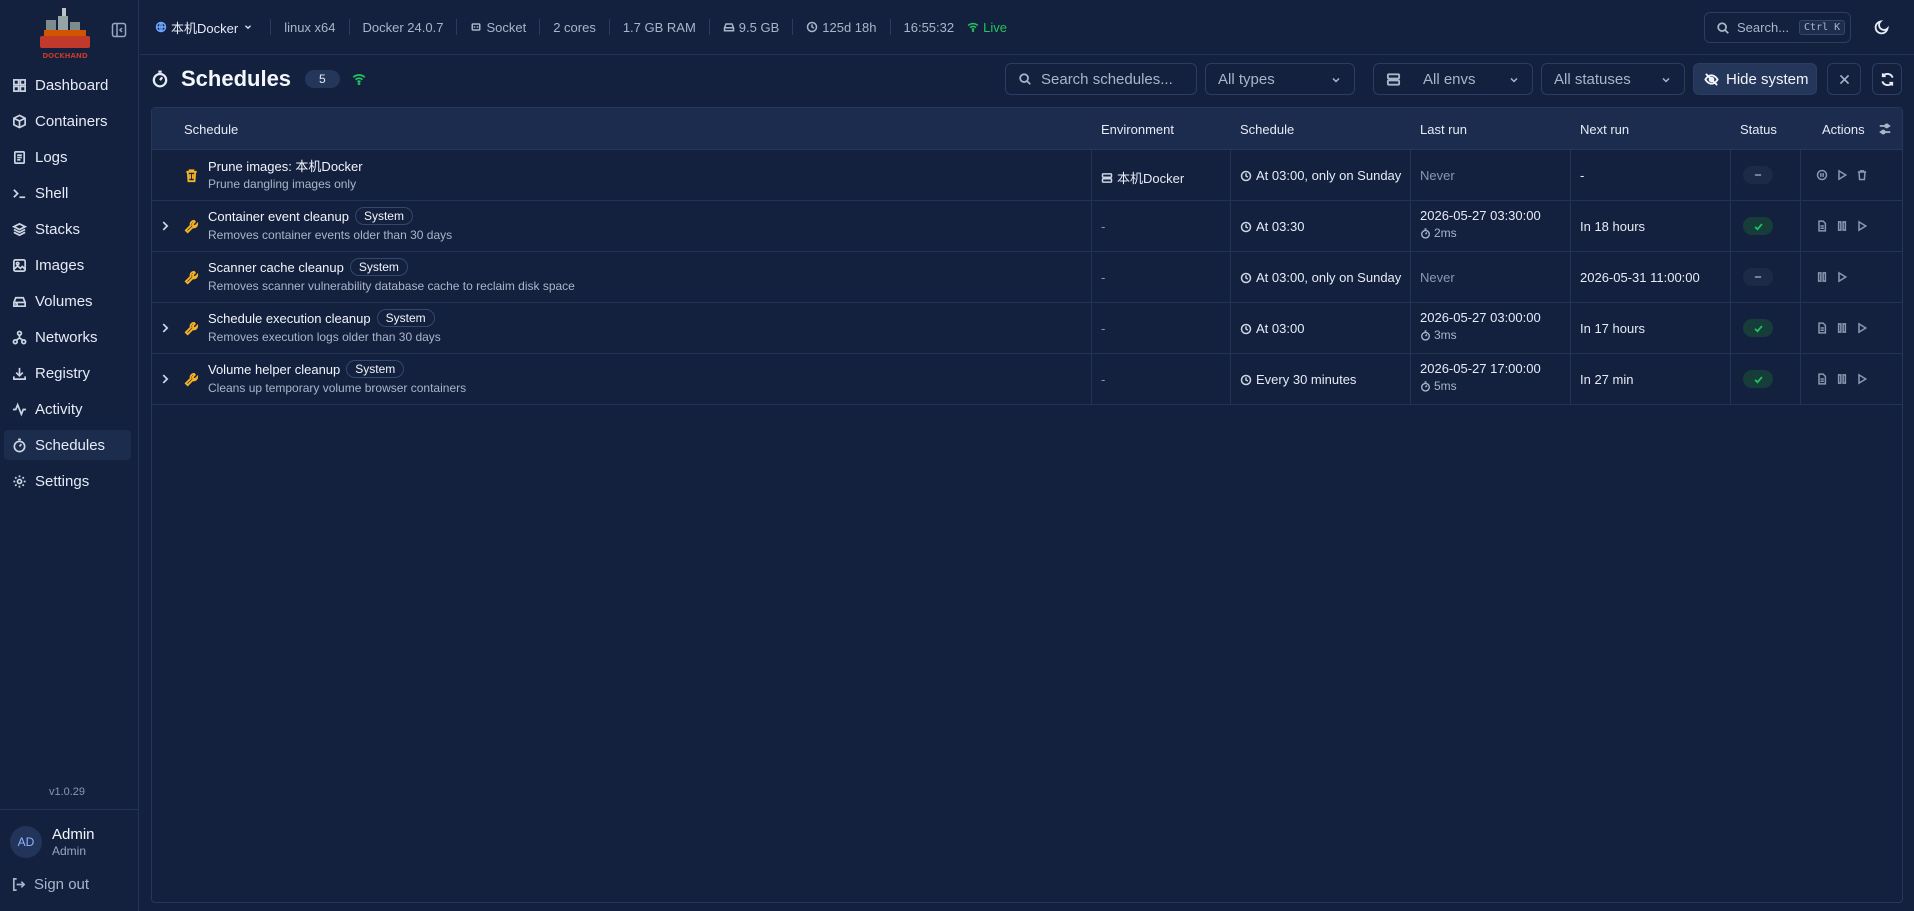  What do you see at coordinates (119, 30) in the screenshot?
I see `collapse-sidebar-icon` at bounding box center [119, 30].